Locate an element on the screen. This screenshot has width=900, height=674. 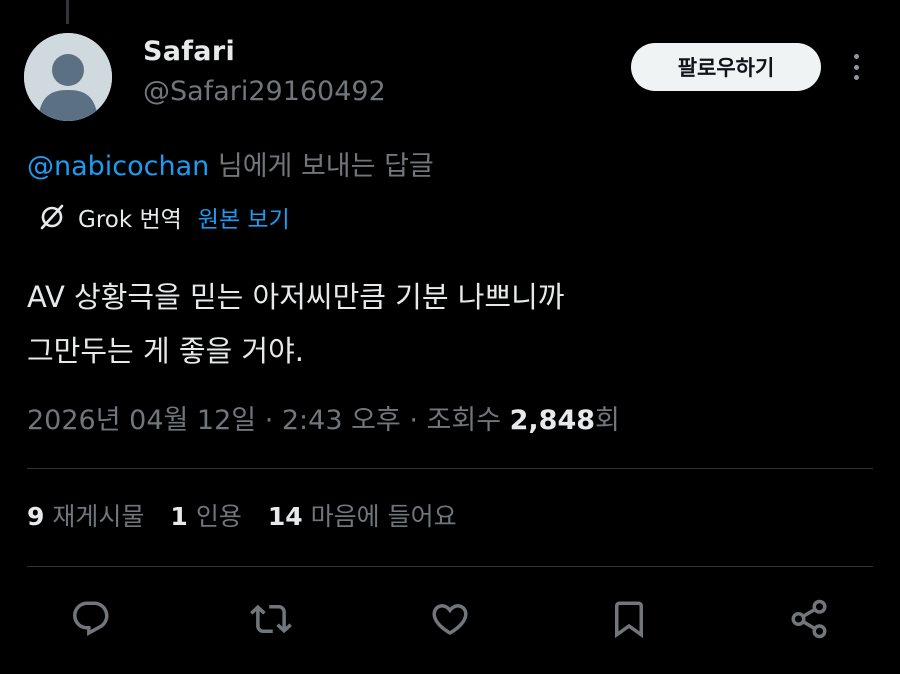
translation-row: Grok 번역 원본 보기 is located at coordinates (164, 217).